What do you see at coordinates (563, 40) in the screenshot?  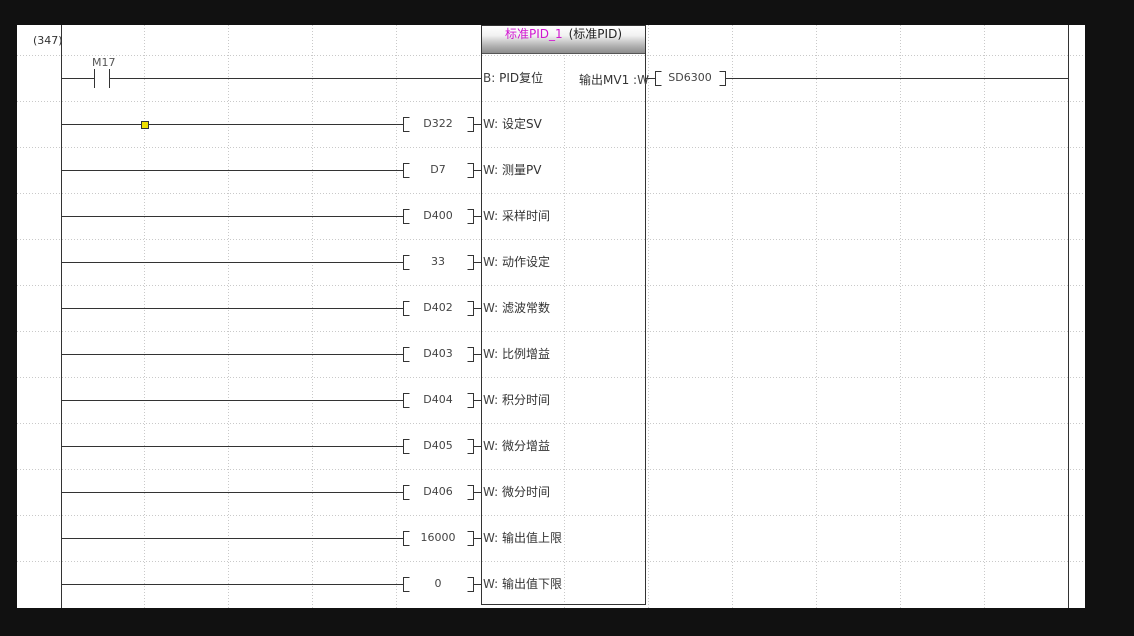 I see `function-block-header: 标准PID_1 (标准PID)` at bounding box center [563, 40].